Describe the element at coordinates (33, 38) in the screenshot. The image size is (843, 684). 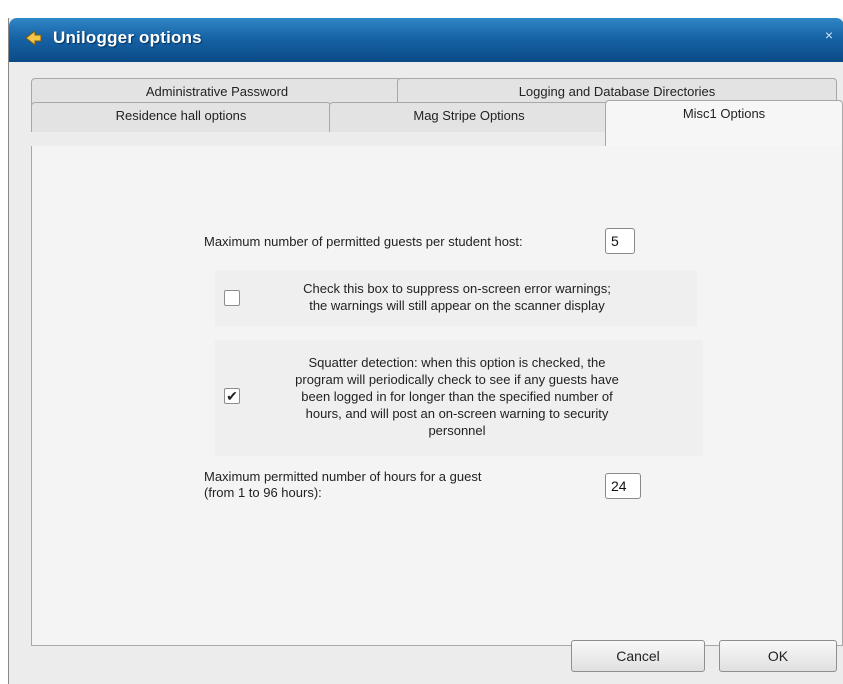
I see `app-arrow-icon` at that location.